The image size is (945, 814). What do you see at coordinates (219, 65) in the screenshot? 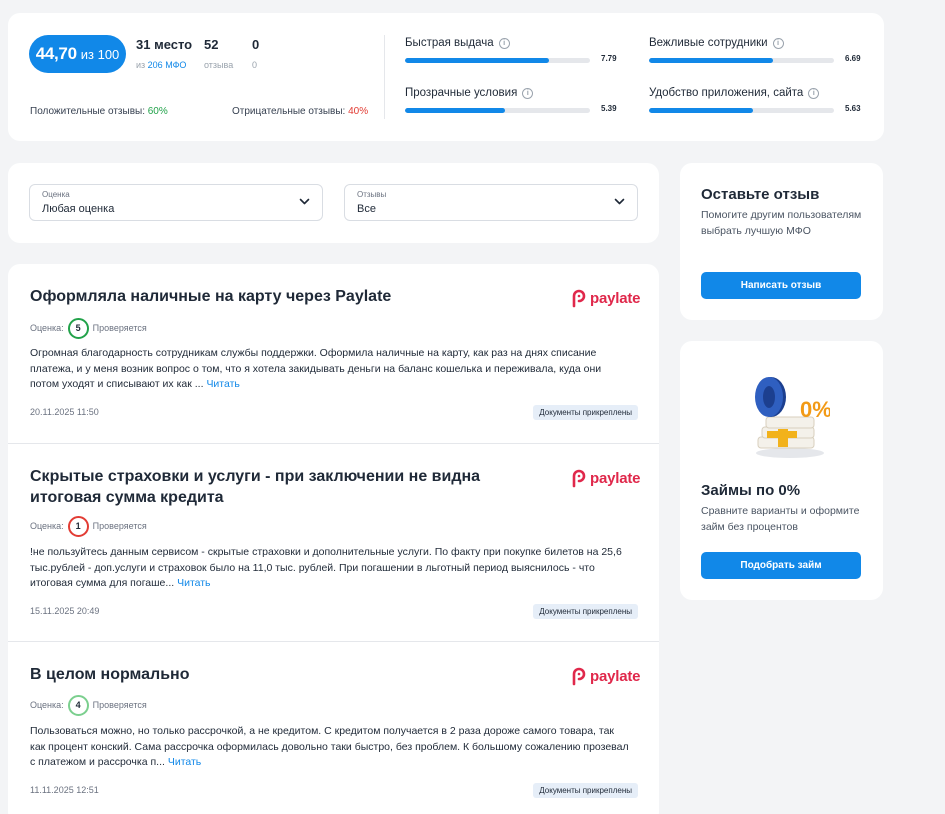
I see `reviews-count-label: отзыва` at bounding box center [219, 65].